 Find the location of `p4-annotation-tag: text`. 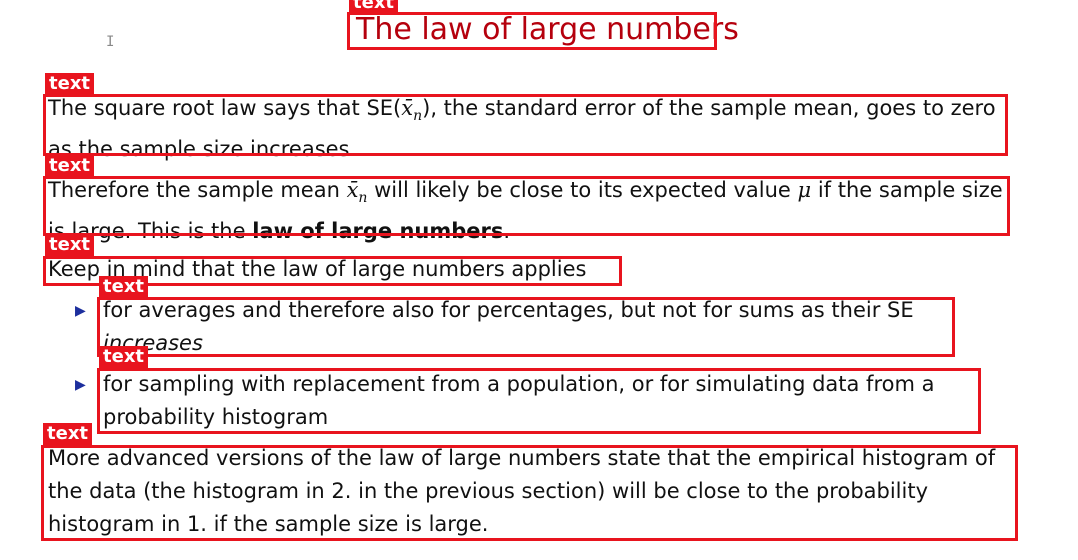

p4-annotation-tag: text is located at coordinates (68, 434).